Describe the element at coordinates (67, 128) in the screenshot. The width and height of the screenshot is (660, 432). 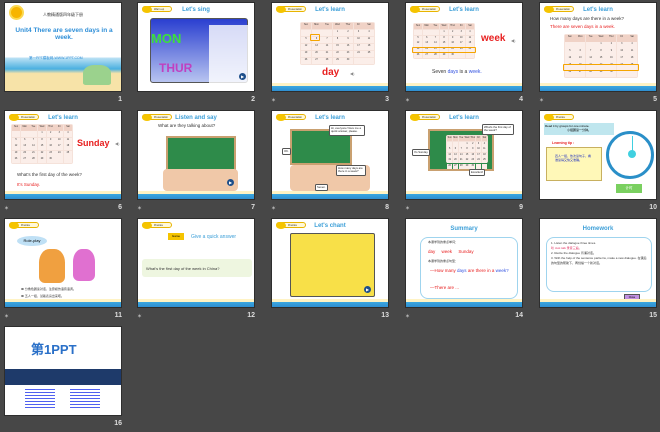
I see `calendar-header: Sat` at that location.